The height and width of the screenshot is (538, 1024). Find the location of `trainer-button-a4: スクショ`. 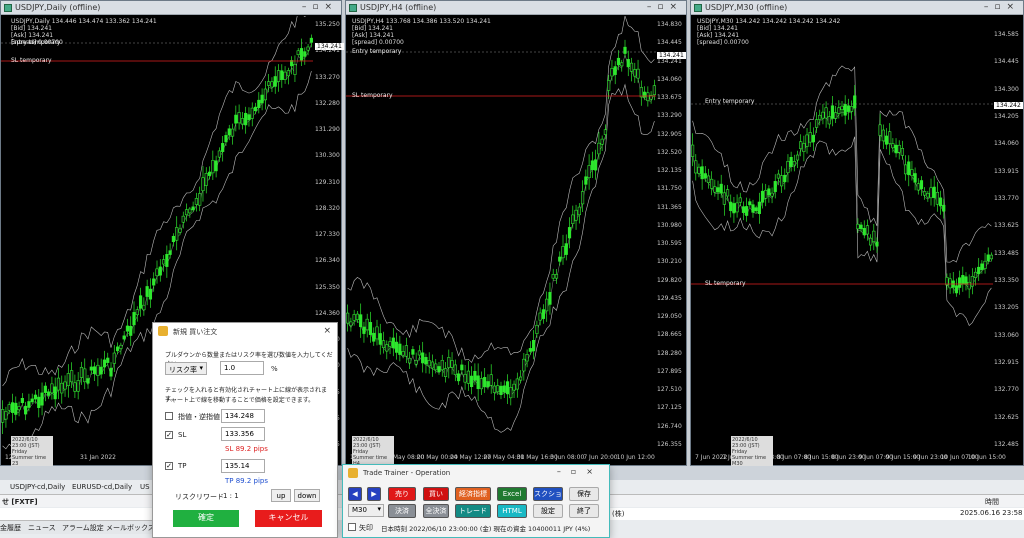

trainer-button-a4: スクショ is located at coordinates (548, 494).